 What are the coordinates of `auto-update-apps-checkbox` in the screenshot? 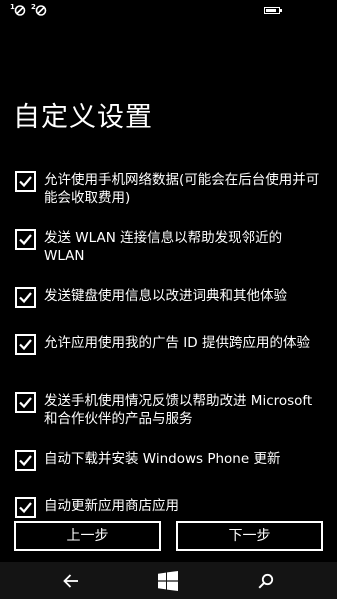 It's located at (25, 507).